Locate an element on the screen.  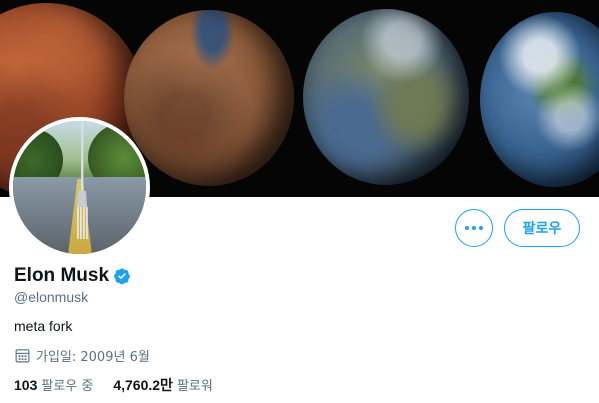
profile-joined: 가입일: 2009년 6월 is located at coordinates (82, 355).